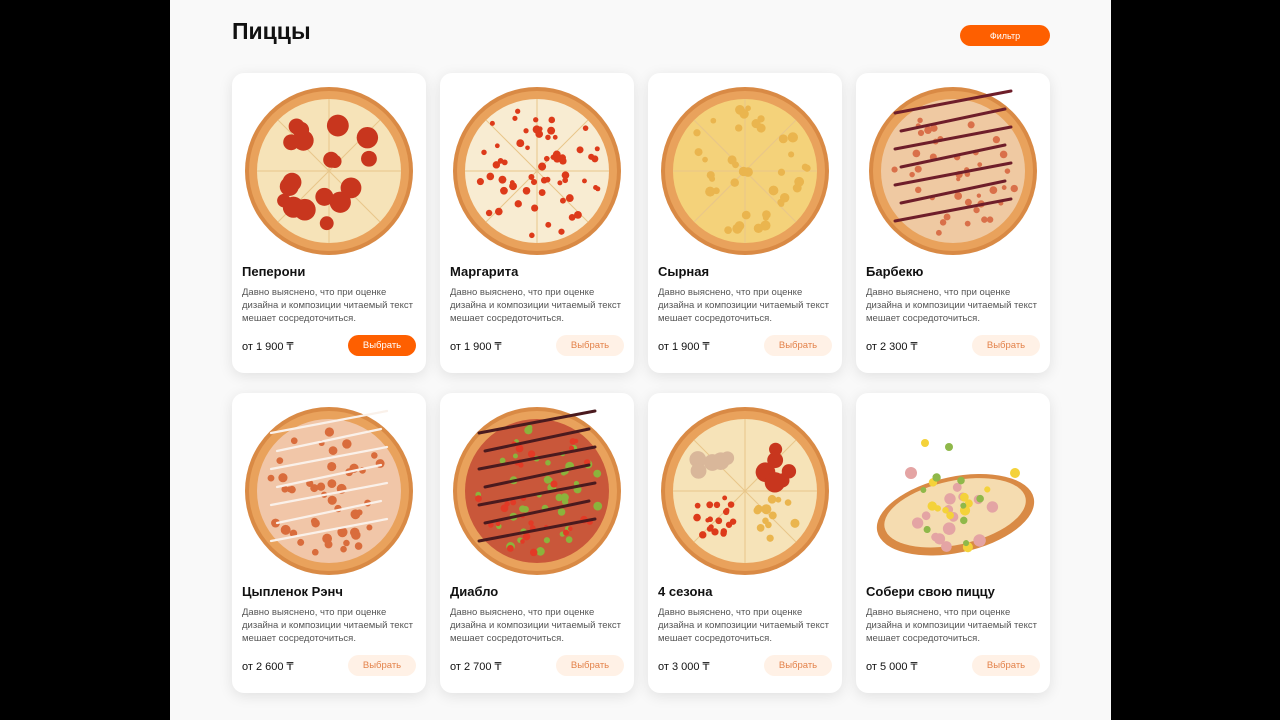 This screenshot has height=720, width=1280. What do you see at coordinates (895, 271) in the screenshot?
I see `product-name: Барбекю` at bounding box center [895, 271].